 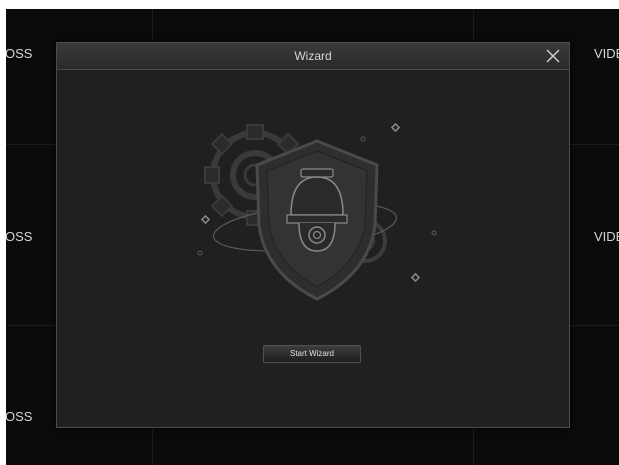 I want to click on dialog-title: Wizard, so click(x=313, y=56).